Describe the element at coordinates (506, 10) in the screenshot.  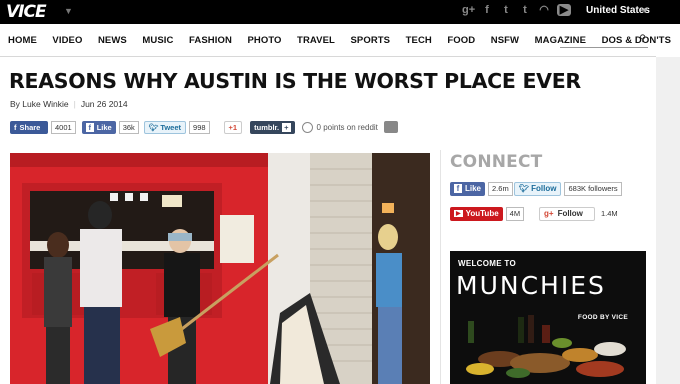
I see `twitter-icon: t` at that location.